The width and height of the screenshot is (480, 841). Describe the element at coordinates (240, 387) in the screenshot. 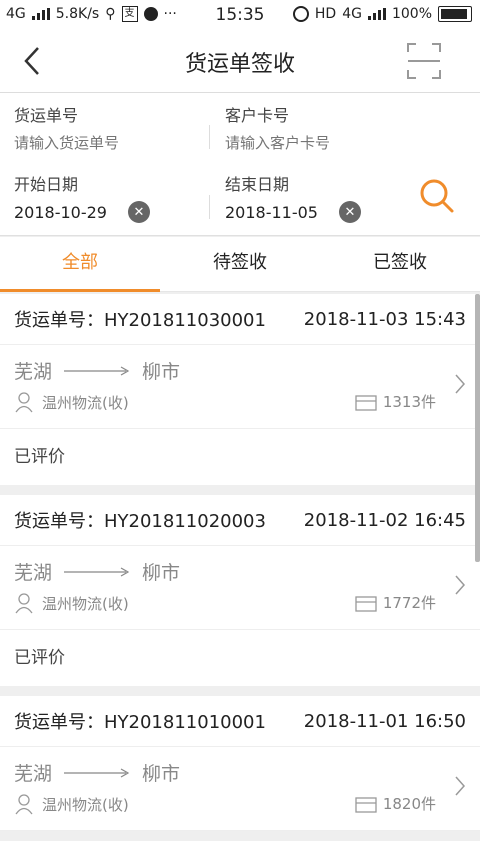

I see `order-detail-row: 芜湖 柳市 温州物流(收) 1313件` at that location.